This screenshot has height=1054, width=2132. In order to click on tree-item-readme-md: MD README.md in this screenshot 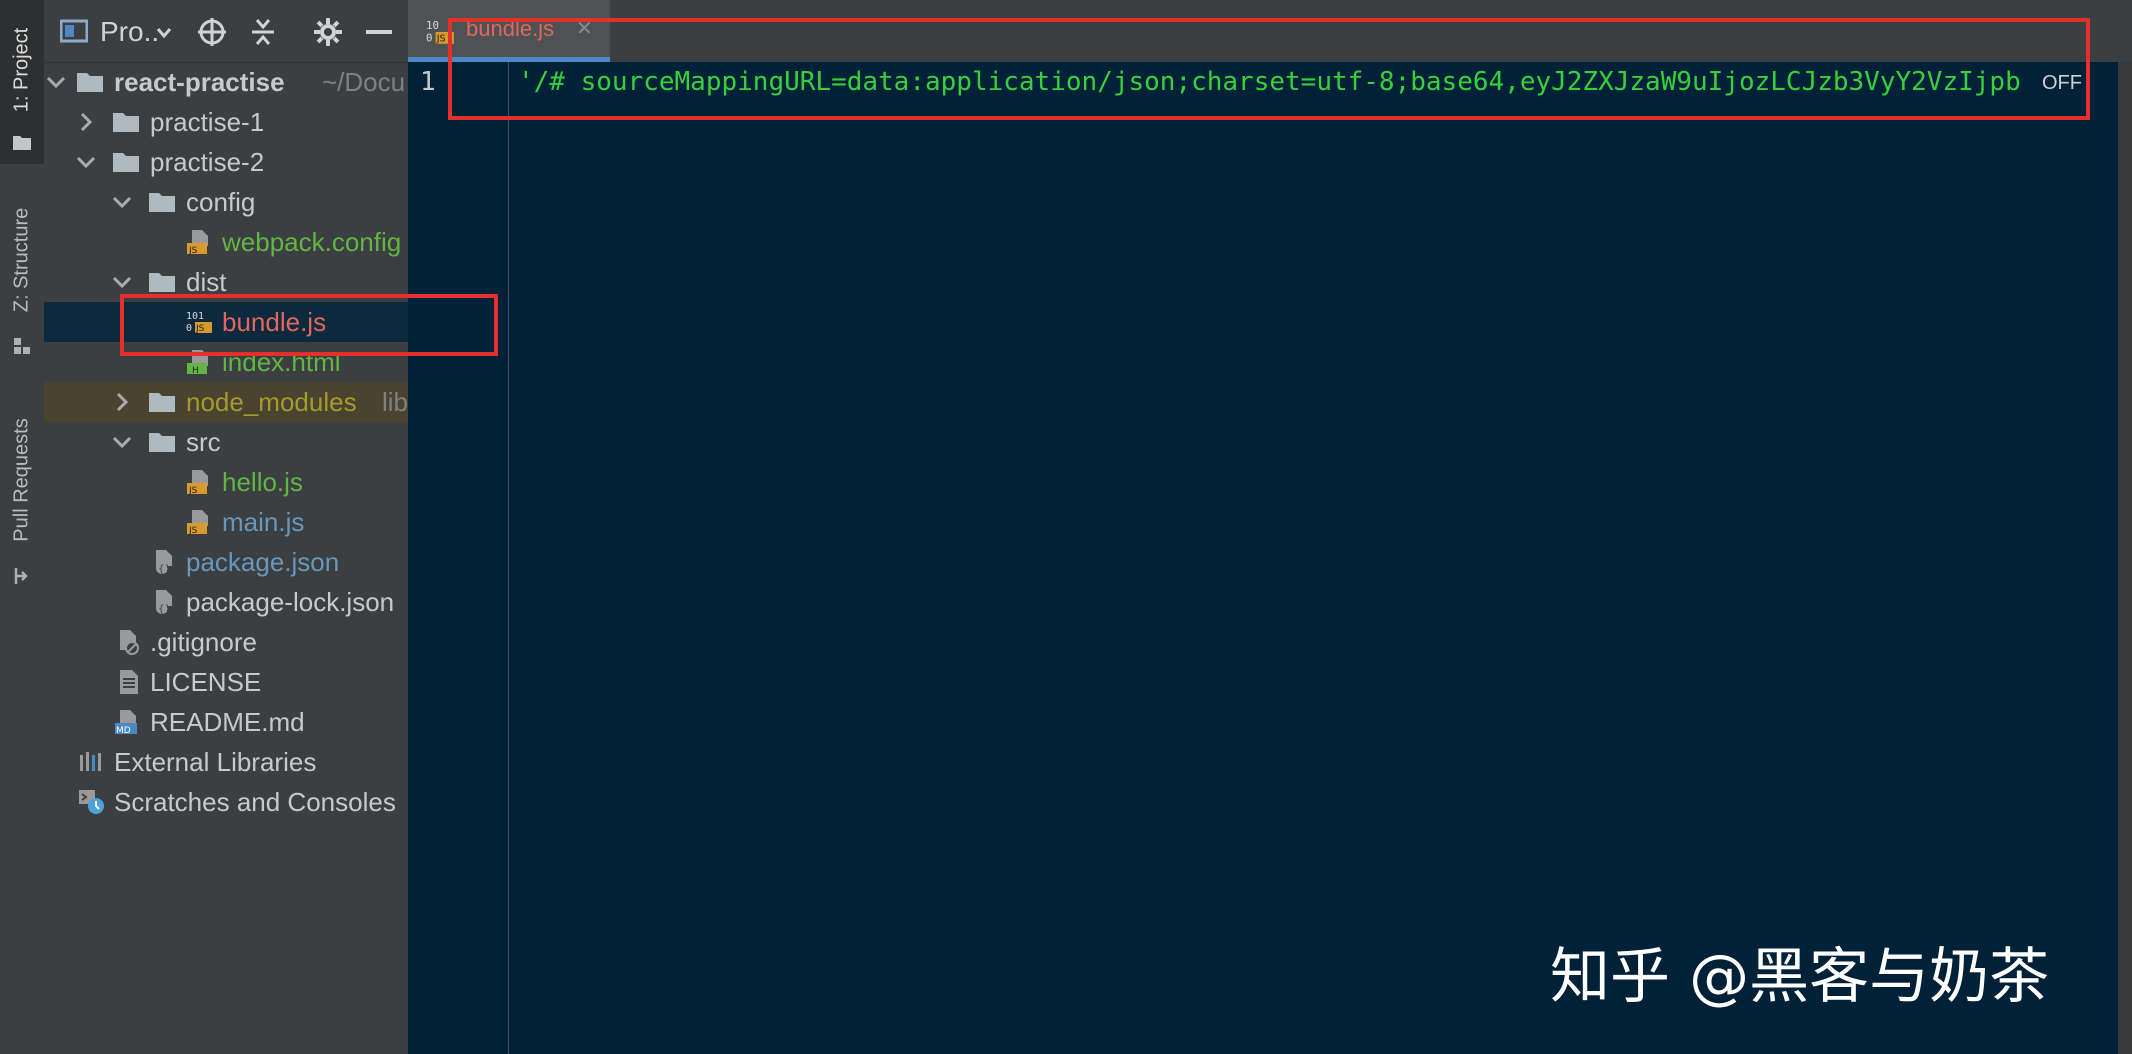, I will do `click(226, 722)`.